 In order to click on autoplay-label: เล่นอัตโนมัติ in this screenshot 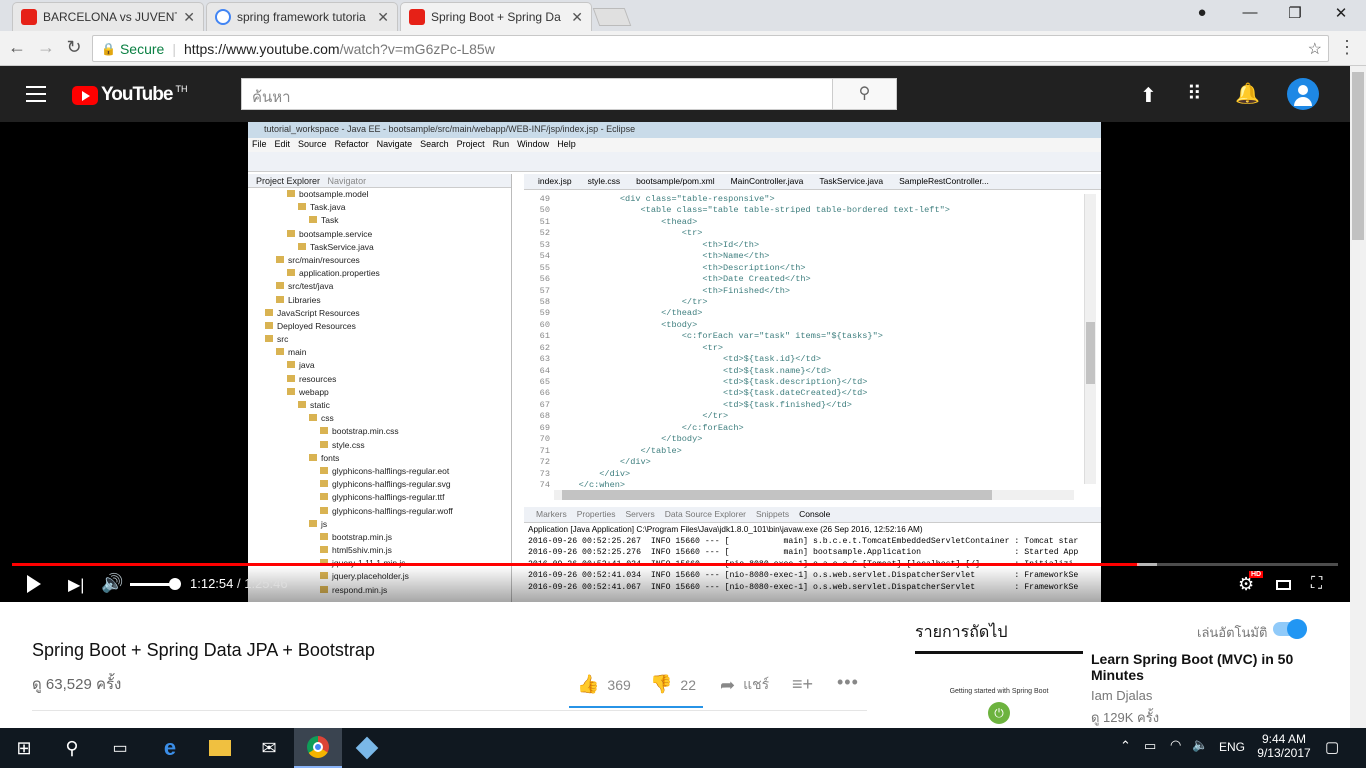, I will do `click(1232, 632)`.